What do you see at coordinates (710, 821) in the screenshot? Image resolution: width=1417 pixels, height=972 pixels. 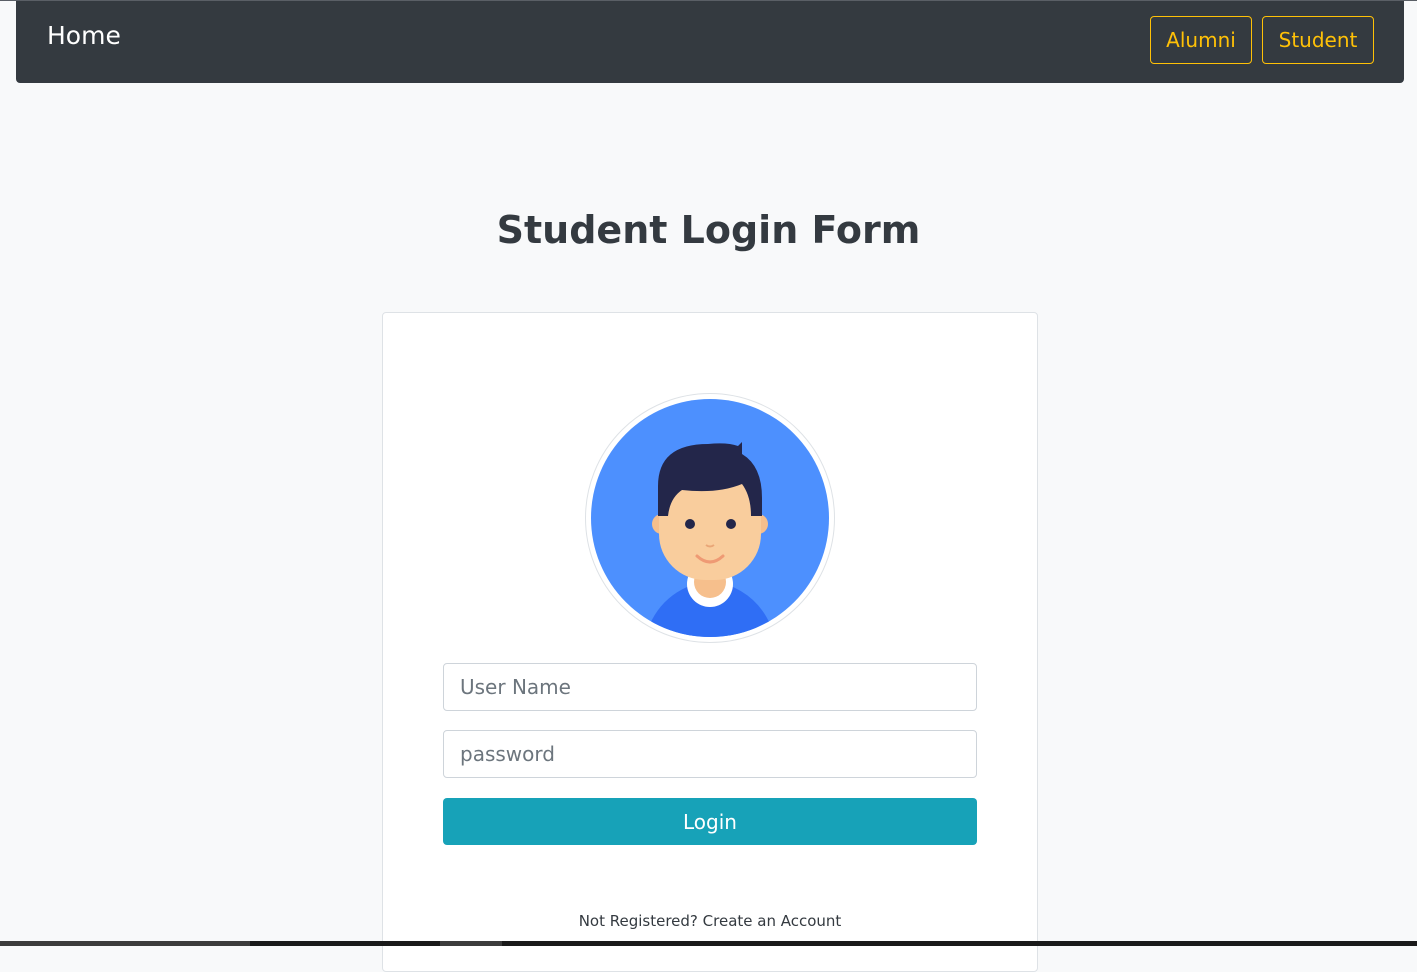 I see `login-button: Login` at bounding box center [710, 821].